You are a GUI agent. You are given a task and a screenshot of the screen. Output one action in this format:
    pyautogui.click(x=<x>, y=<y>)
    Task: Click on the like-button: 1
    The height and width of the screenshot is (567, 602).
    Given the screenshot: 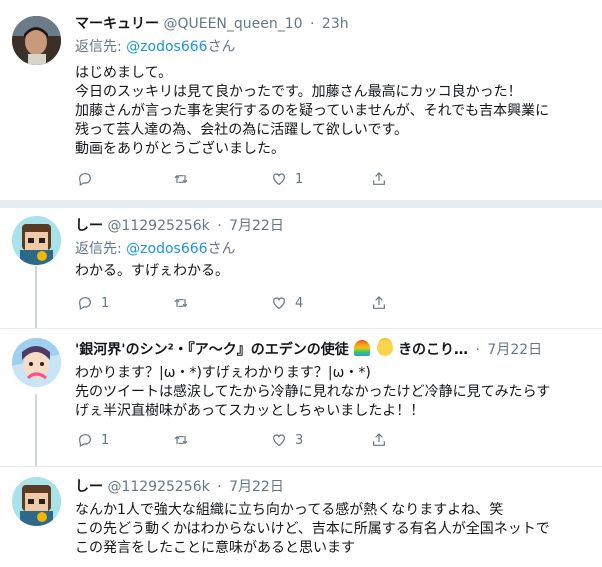 What is the action you would take?
    pyautogui.click(x=287, y=179)
    